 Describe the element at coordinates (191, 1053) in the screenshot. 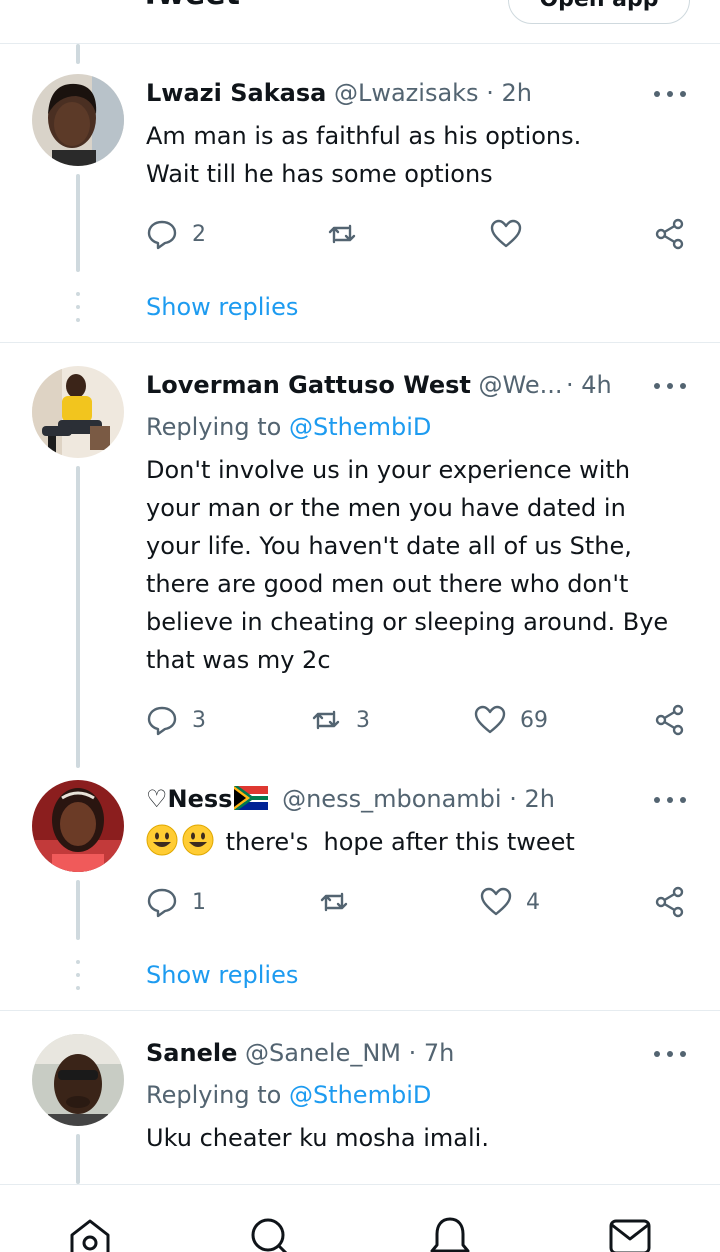

I see `display-name: Sanele` at that location.